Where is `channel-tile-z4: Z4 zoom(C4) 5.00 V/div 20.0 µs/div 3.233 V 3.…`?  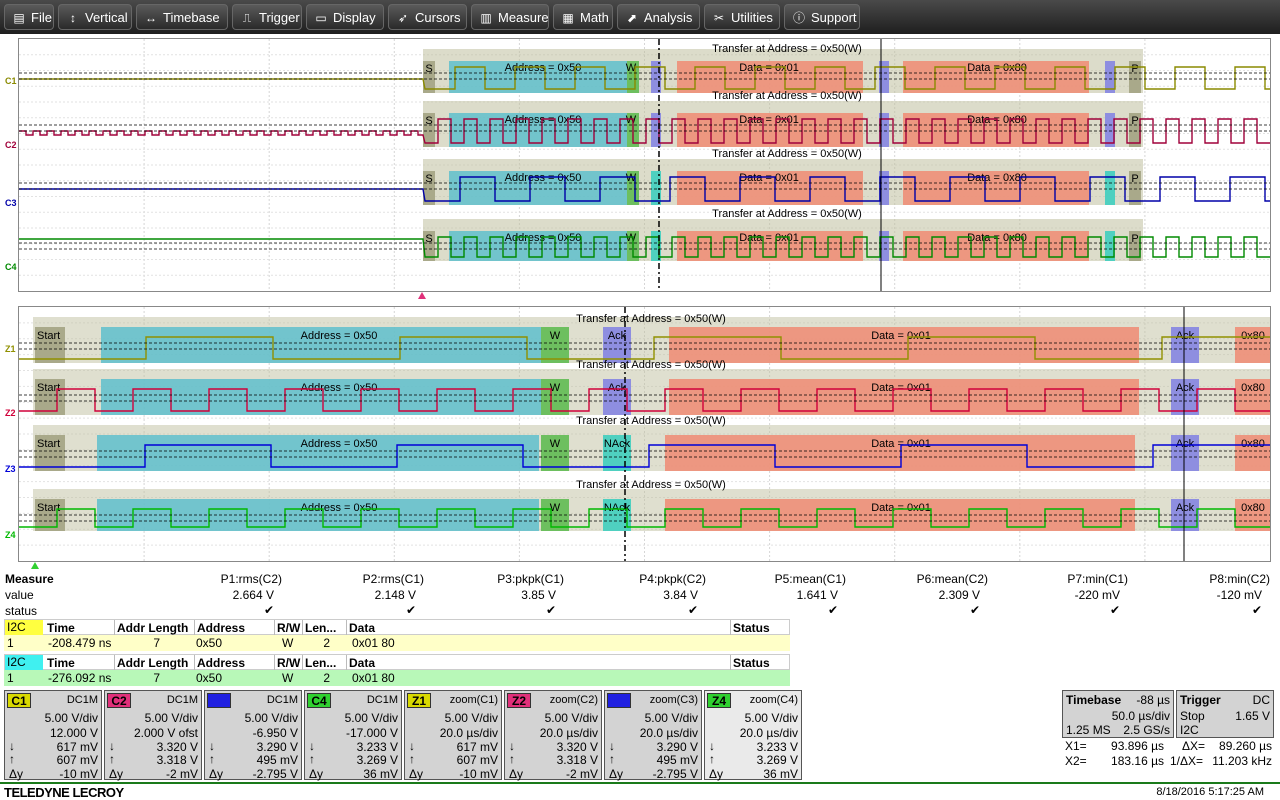 channel-tile-z4: Z4 zoom(C4) 5.00 V/div 20.0 µs/div 3.233 V 3.… is located at coordinates (753, 735).